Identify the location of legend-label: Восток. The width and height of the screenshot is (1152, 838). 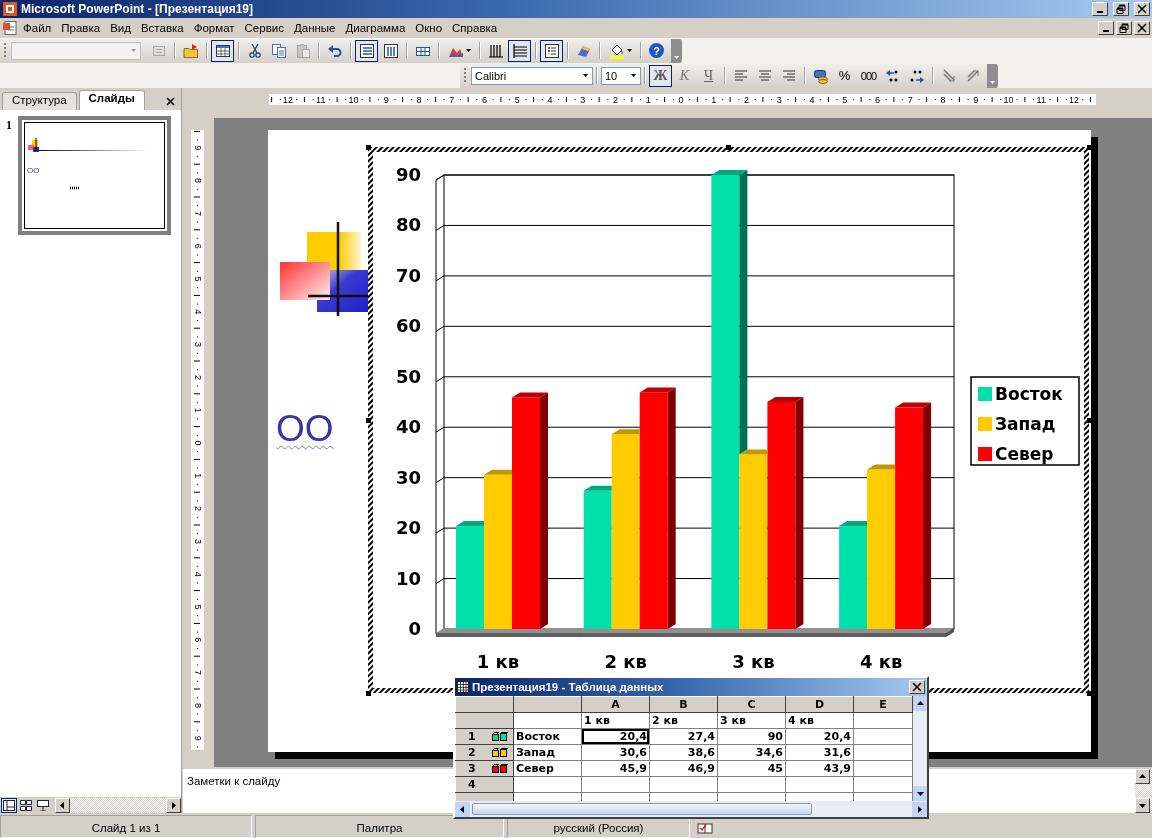
(1029, 394).